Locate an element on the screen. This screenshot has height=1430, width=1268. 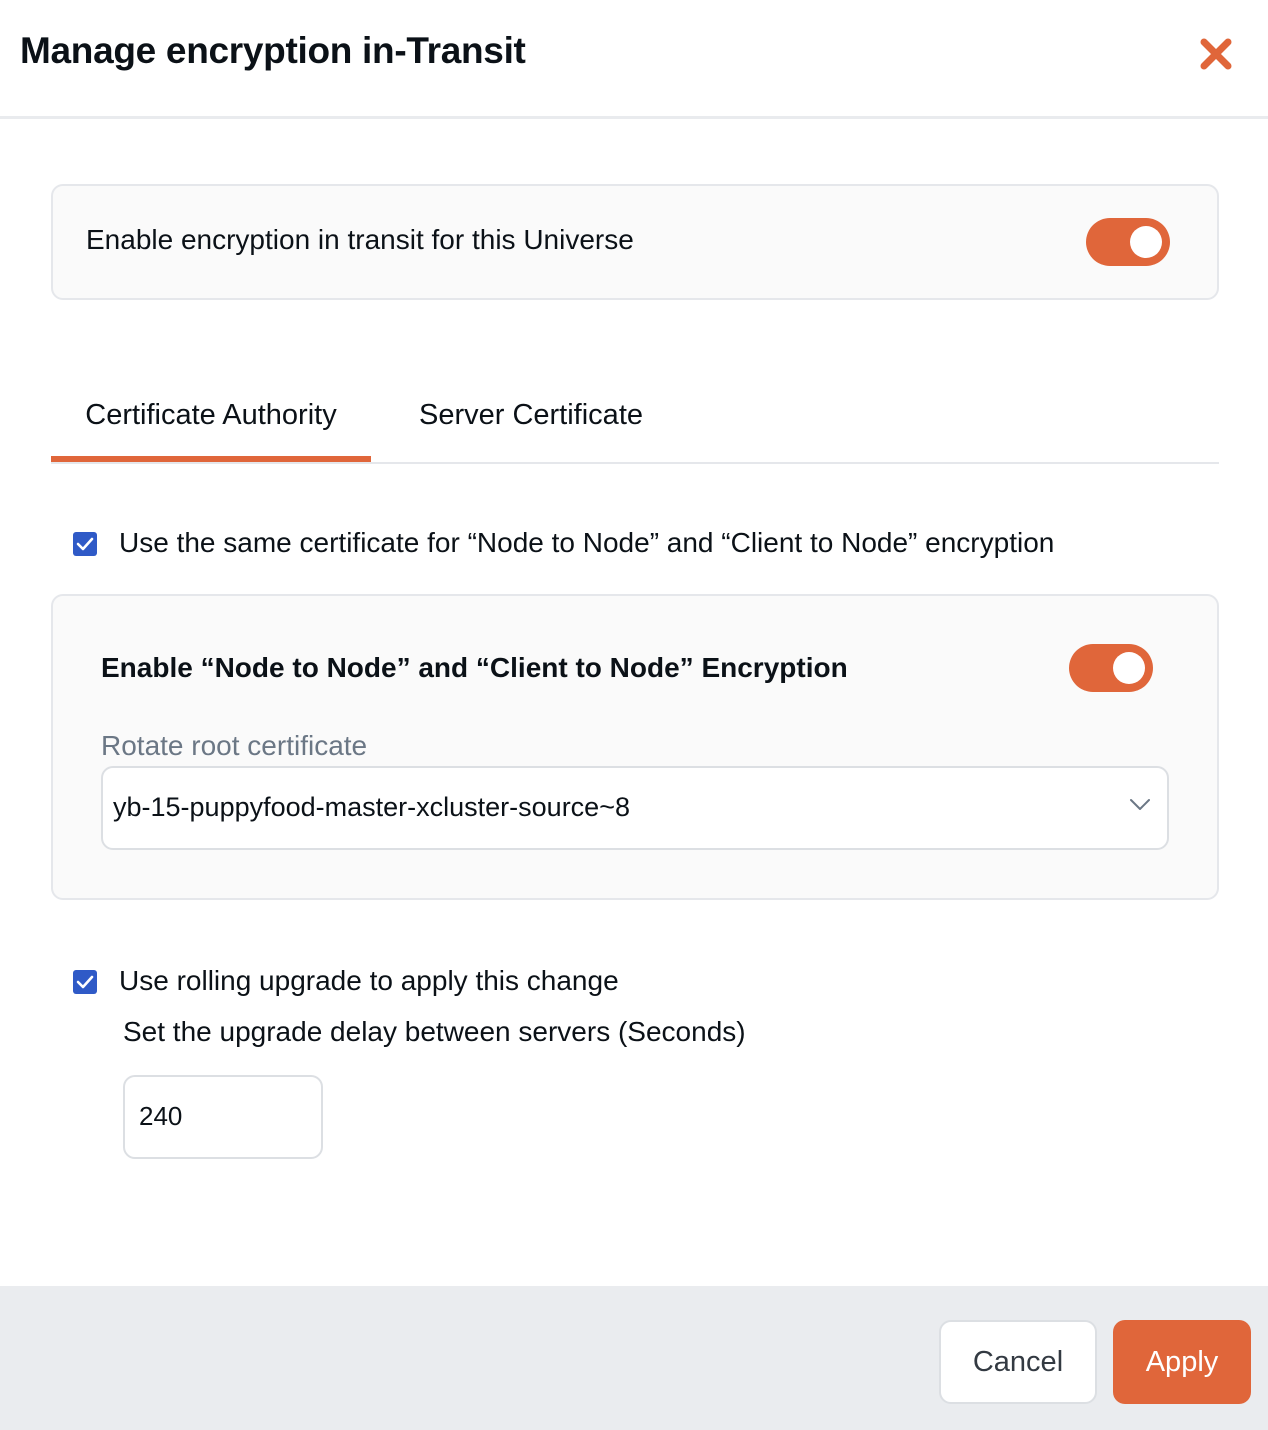
node-encryption-toggle is located at coordinates (1111, 668).